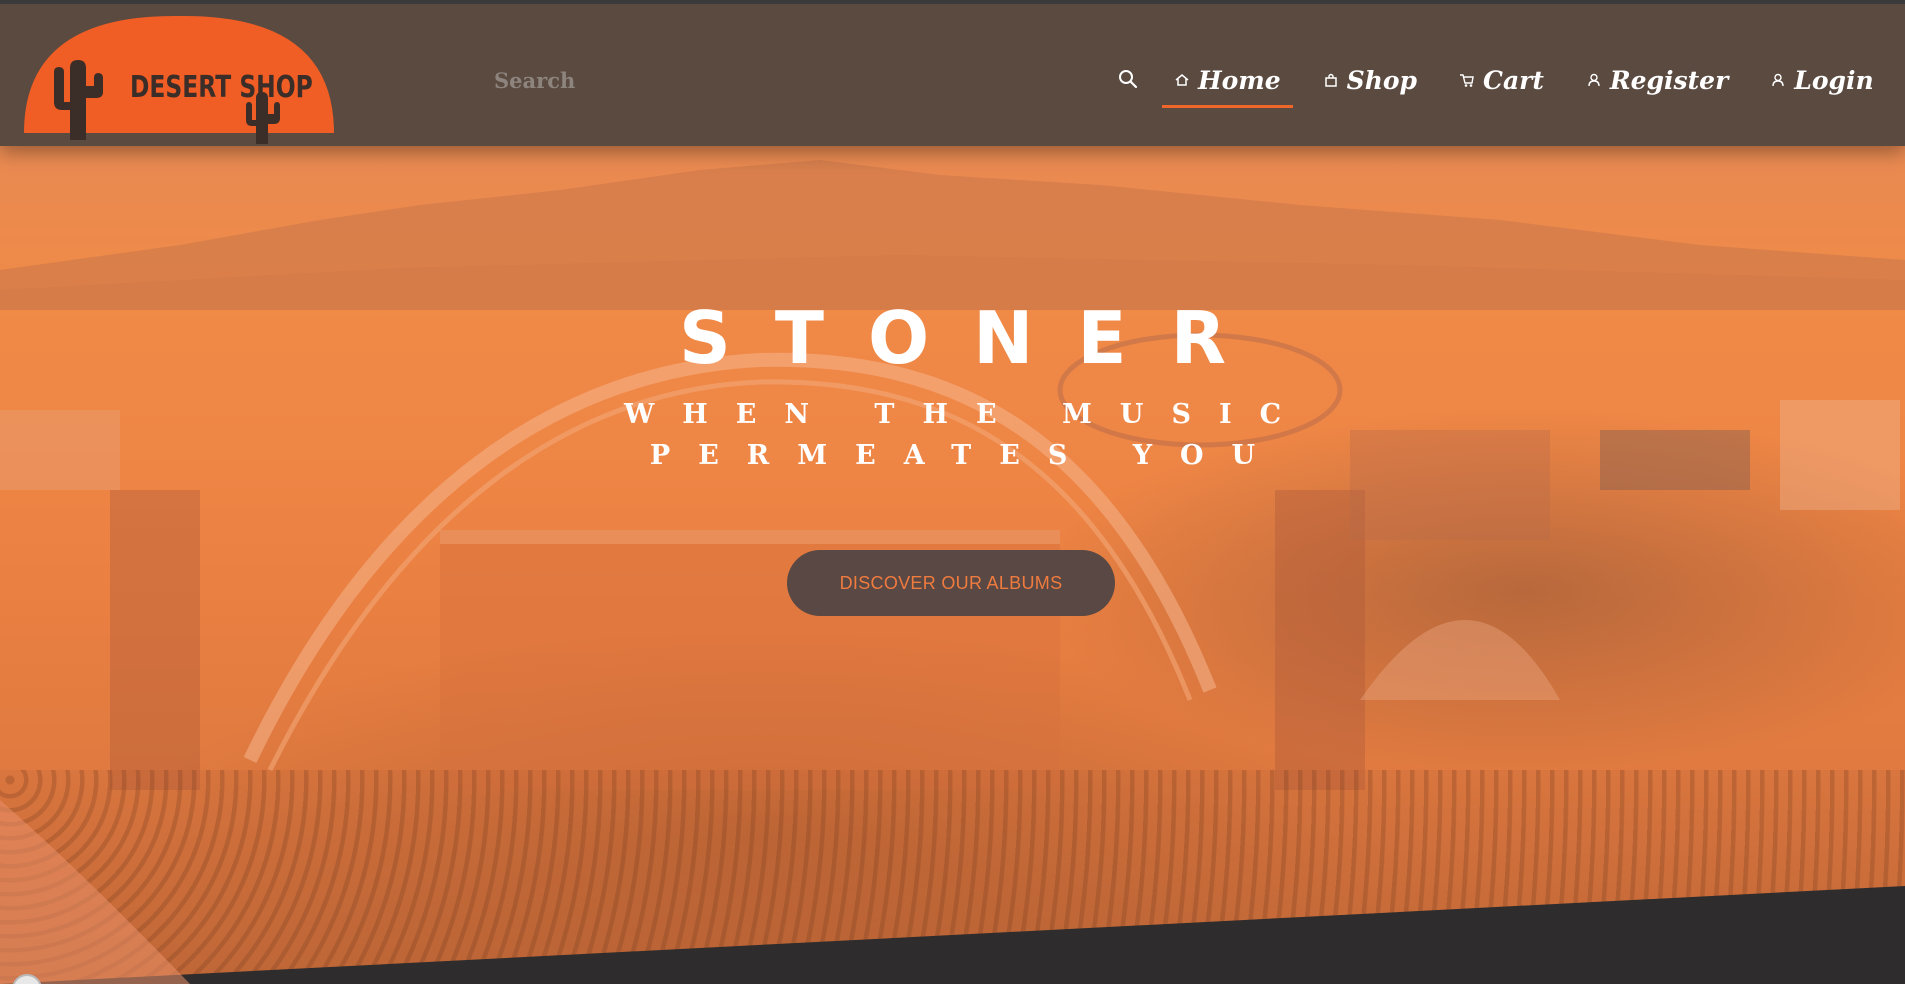  Describe the element at coordinates (951, 583) in the screenshot. I see `discover-albums-button: DISCOVER OUR ALBUMS` at that location.